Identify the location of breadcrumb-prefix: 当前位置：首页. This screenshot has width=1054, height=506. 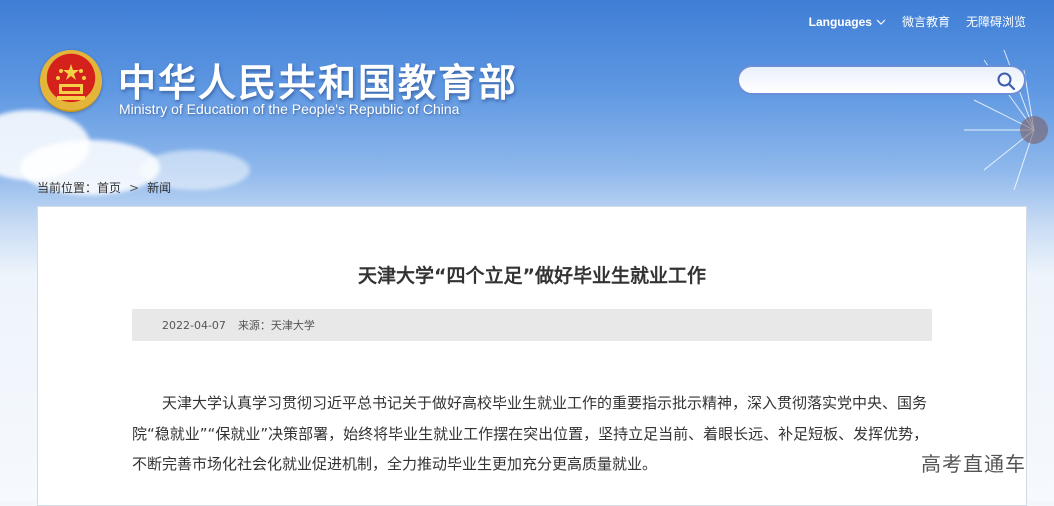
(79, 187).